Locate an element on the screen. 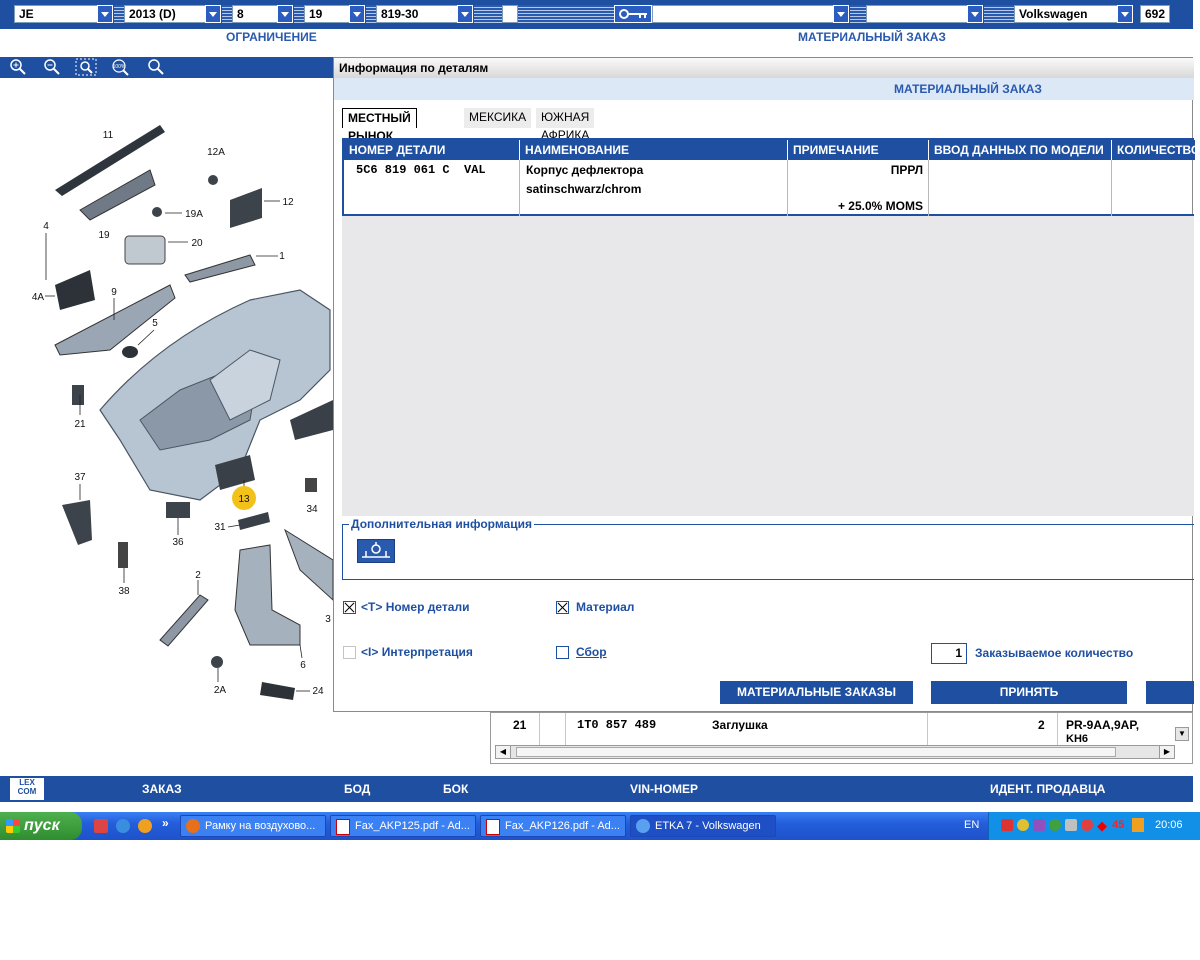 Image resolution: width=1200 pixels, height=960 pixels. callout-4A: 4A is located at coordinates (38, 297).